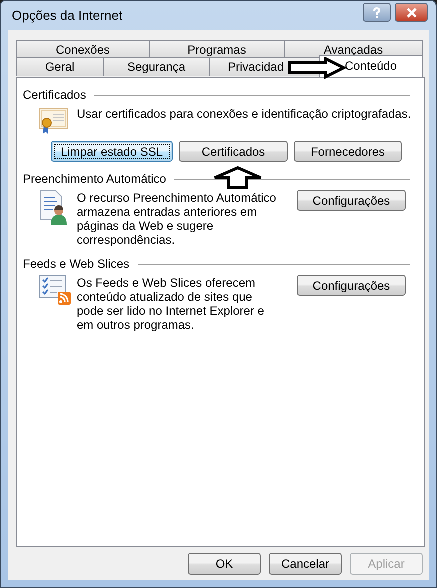 This screenshot has height=588, width=437. Describe the element at coordinates (76, 264) in the screenshot. I see `section-title: Feeds e Web Slices` at that location.